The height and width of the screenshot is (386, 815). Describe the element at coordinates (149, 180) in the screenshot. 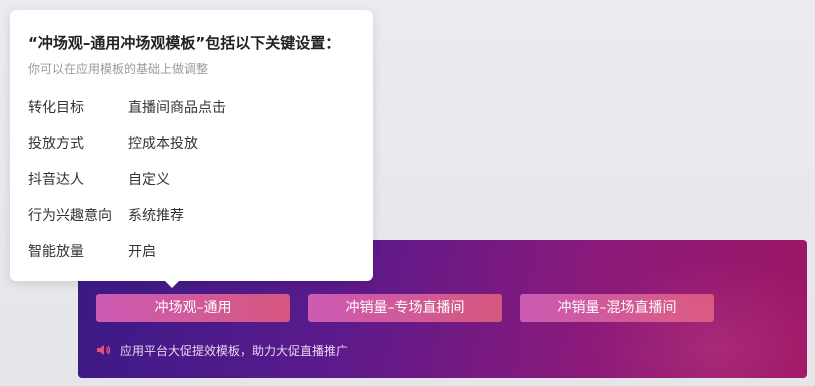

I see `setting-value: 自定义` at that location.